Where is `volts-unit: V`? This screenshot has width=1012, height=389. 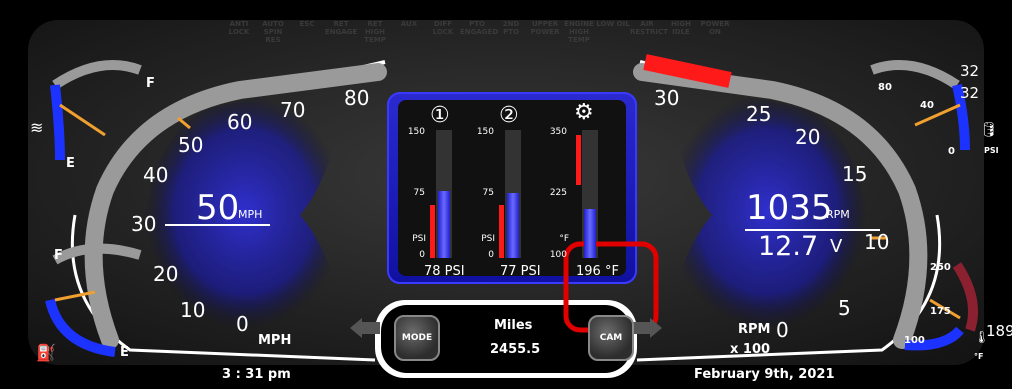
volts-unit: V is located at coordinates (836, 246).